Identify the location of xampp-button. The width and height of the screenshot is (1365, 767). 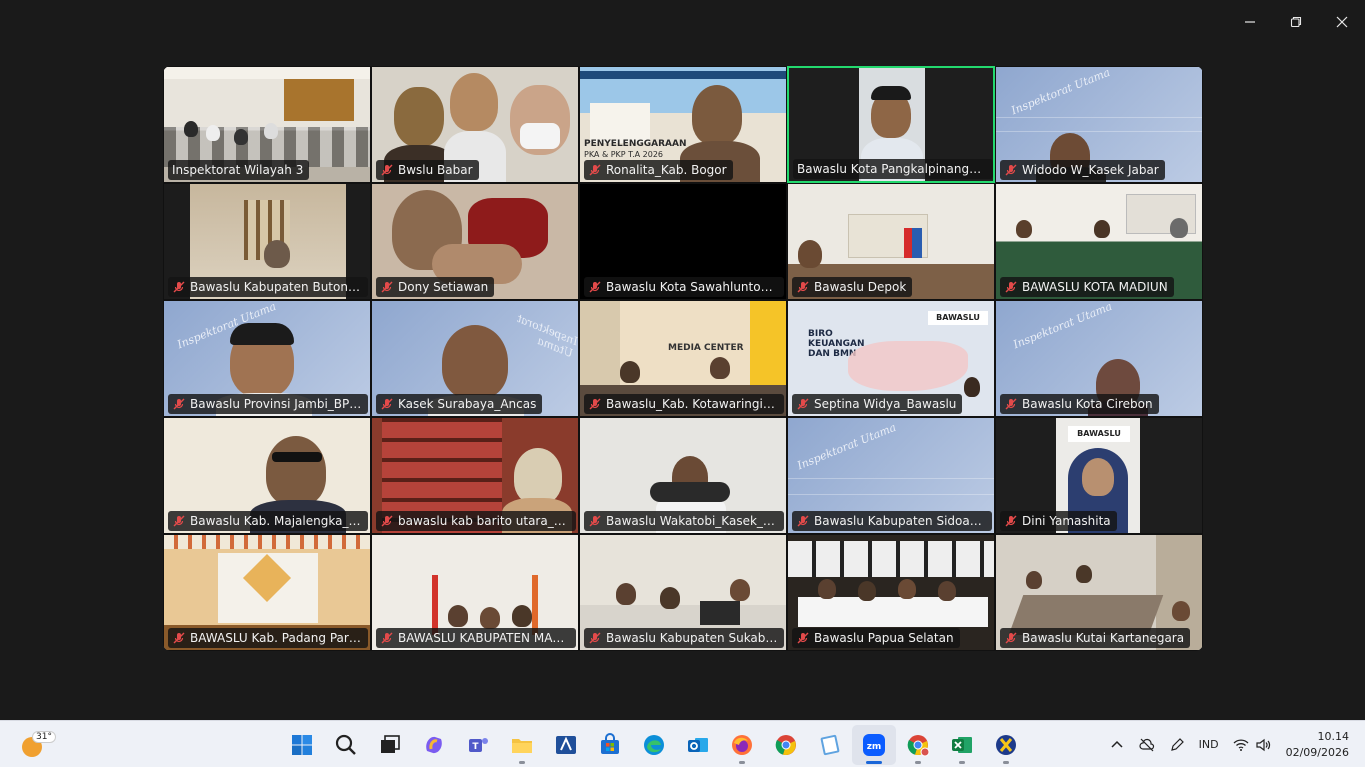
(1006, 745).